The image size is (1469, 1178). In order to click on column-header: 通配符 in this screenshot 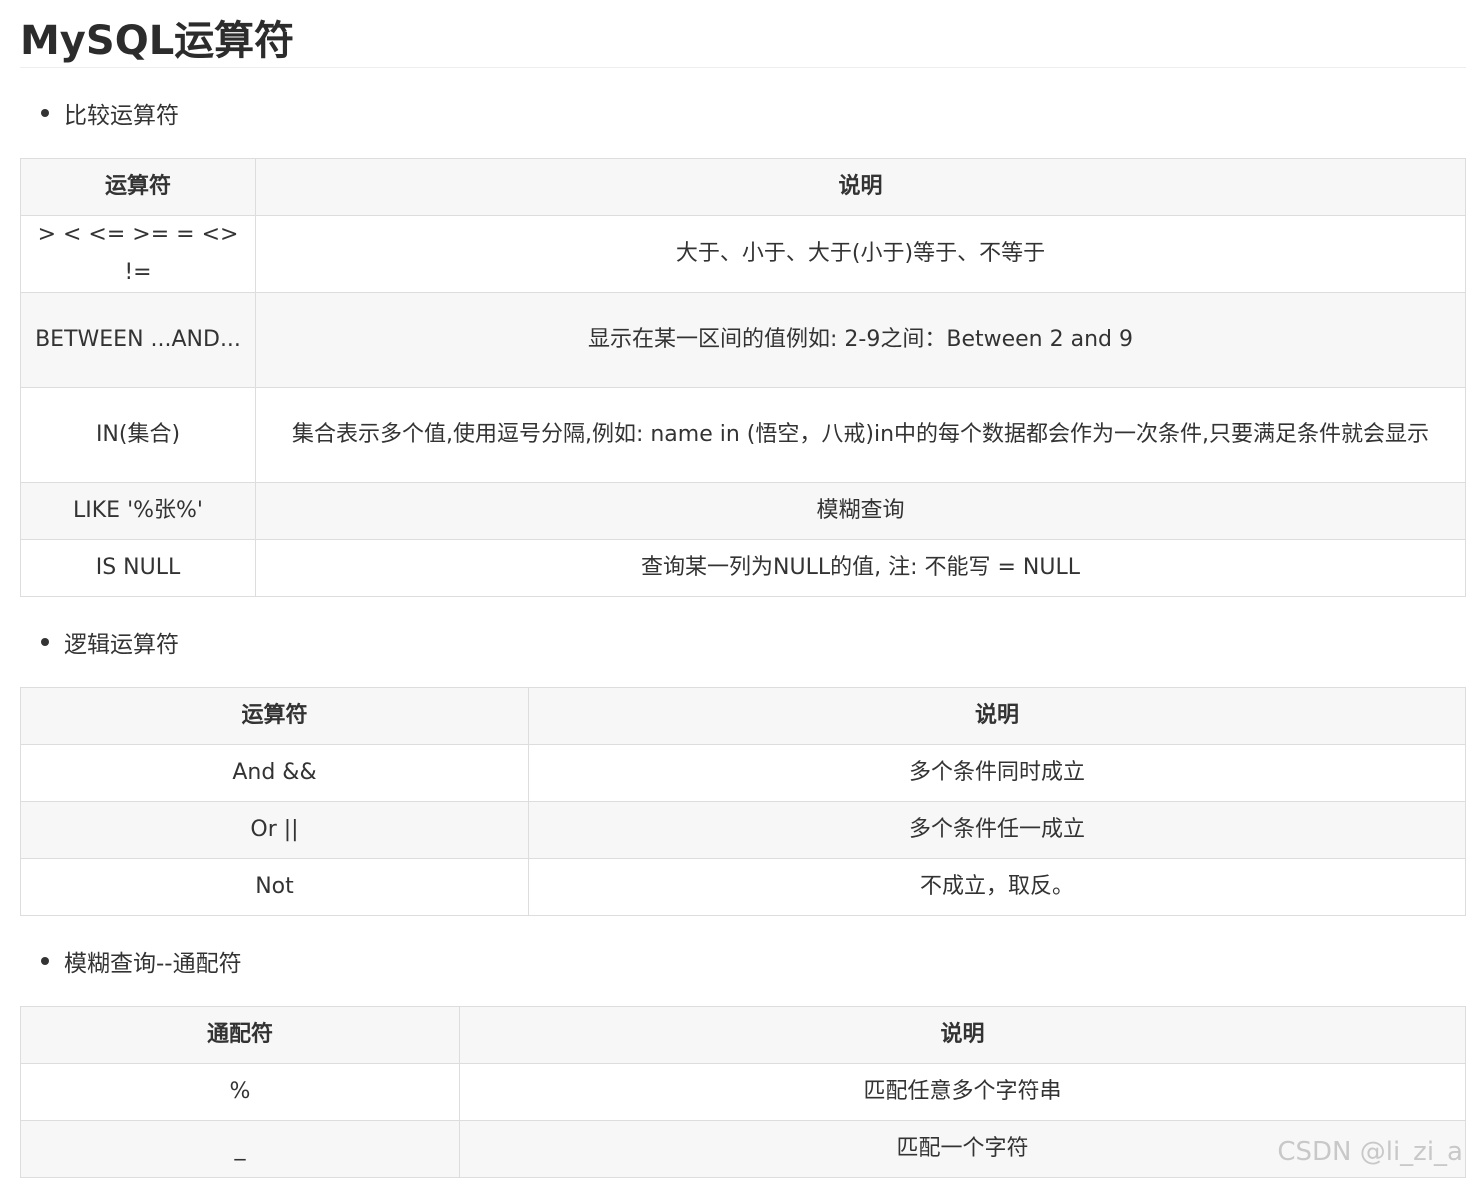, I will do `click(240, 1035)`.